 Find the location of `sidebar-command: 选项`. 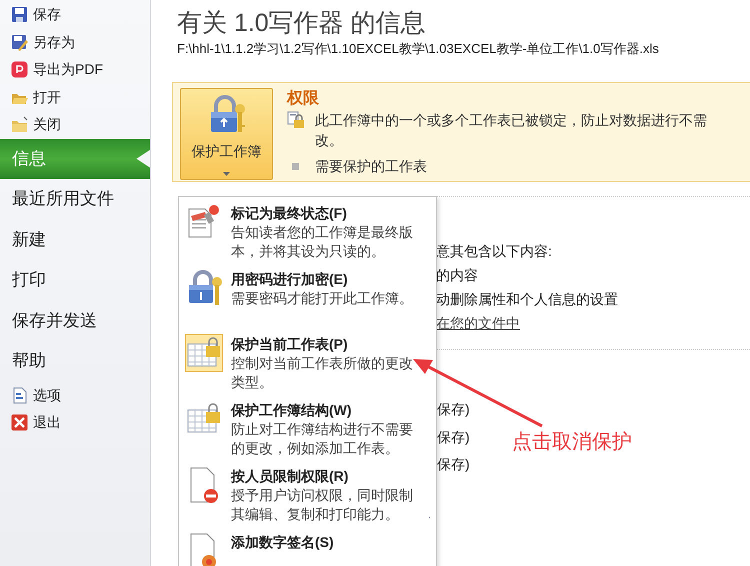

sidebar-command: 选项 is located at coordinates (75, 395).